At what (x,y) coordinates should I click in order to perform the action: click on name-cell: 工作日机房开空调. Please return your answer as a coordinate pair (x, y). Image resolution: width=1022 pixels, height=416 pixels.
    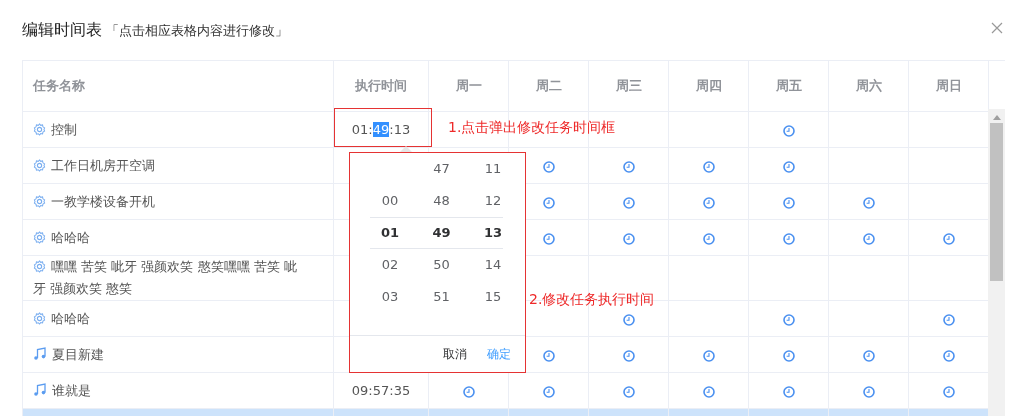
    Looking at the image, I should click on (178, 165).